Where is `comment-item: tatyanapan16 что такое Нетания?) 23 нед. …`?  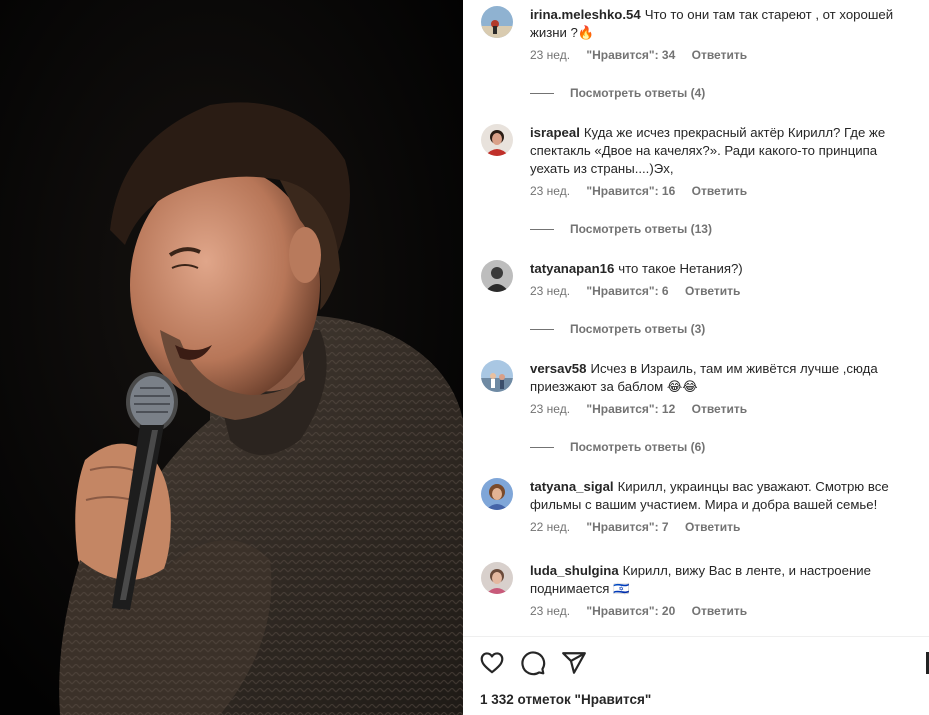 comment-item: tatyanapan16 что такое Нетания?) 23 нед. … is located at coordinates (701, 279).